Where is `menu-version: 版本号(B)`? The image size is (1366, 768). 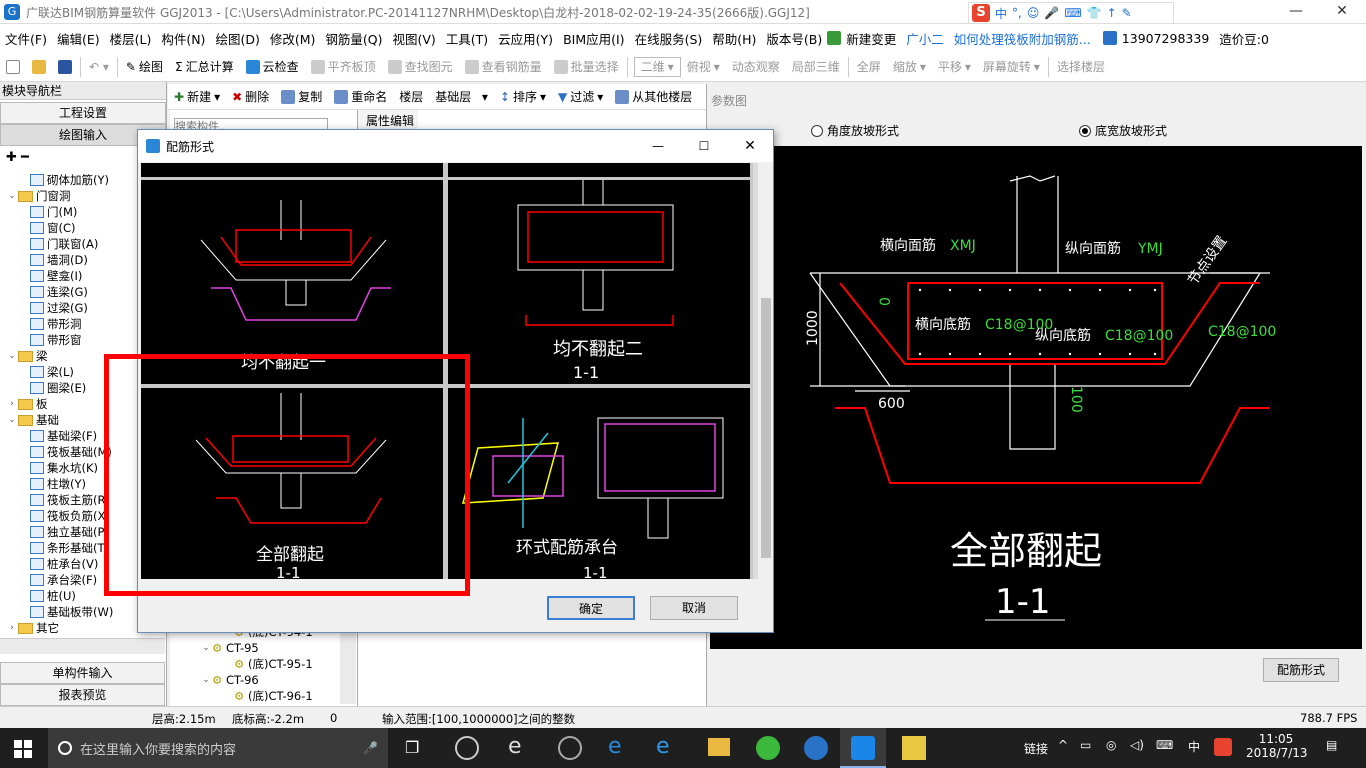
menu-version: 版本号(B) is located at coordinates (794, 38).